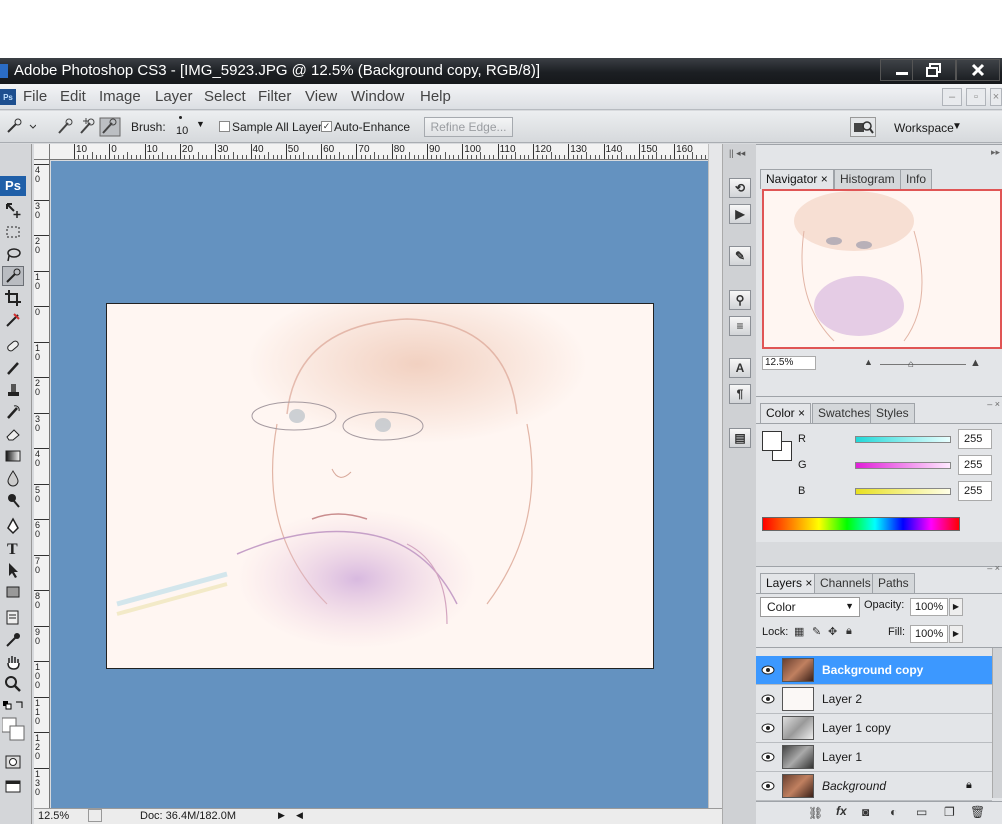 This screenshot has height=825, width=1002. Describe the element at coordinates (842, 757) in the screenshot. I see `layer-name: Layer 1` at that location.